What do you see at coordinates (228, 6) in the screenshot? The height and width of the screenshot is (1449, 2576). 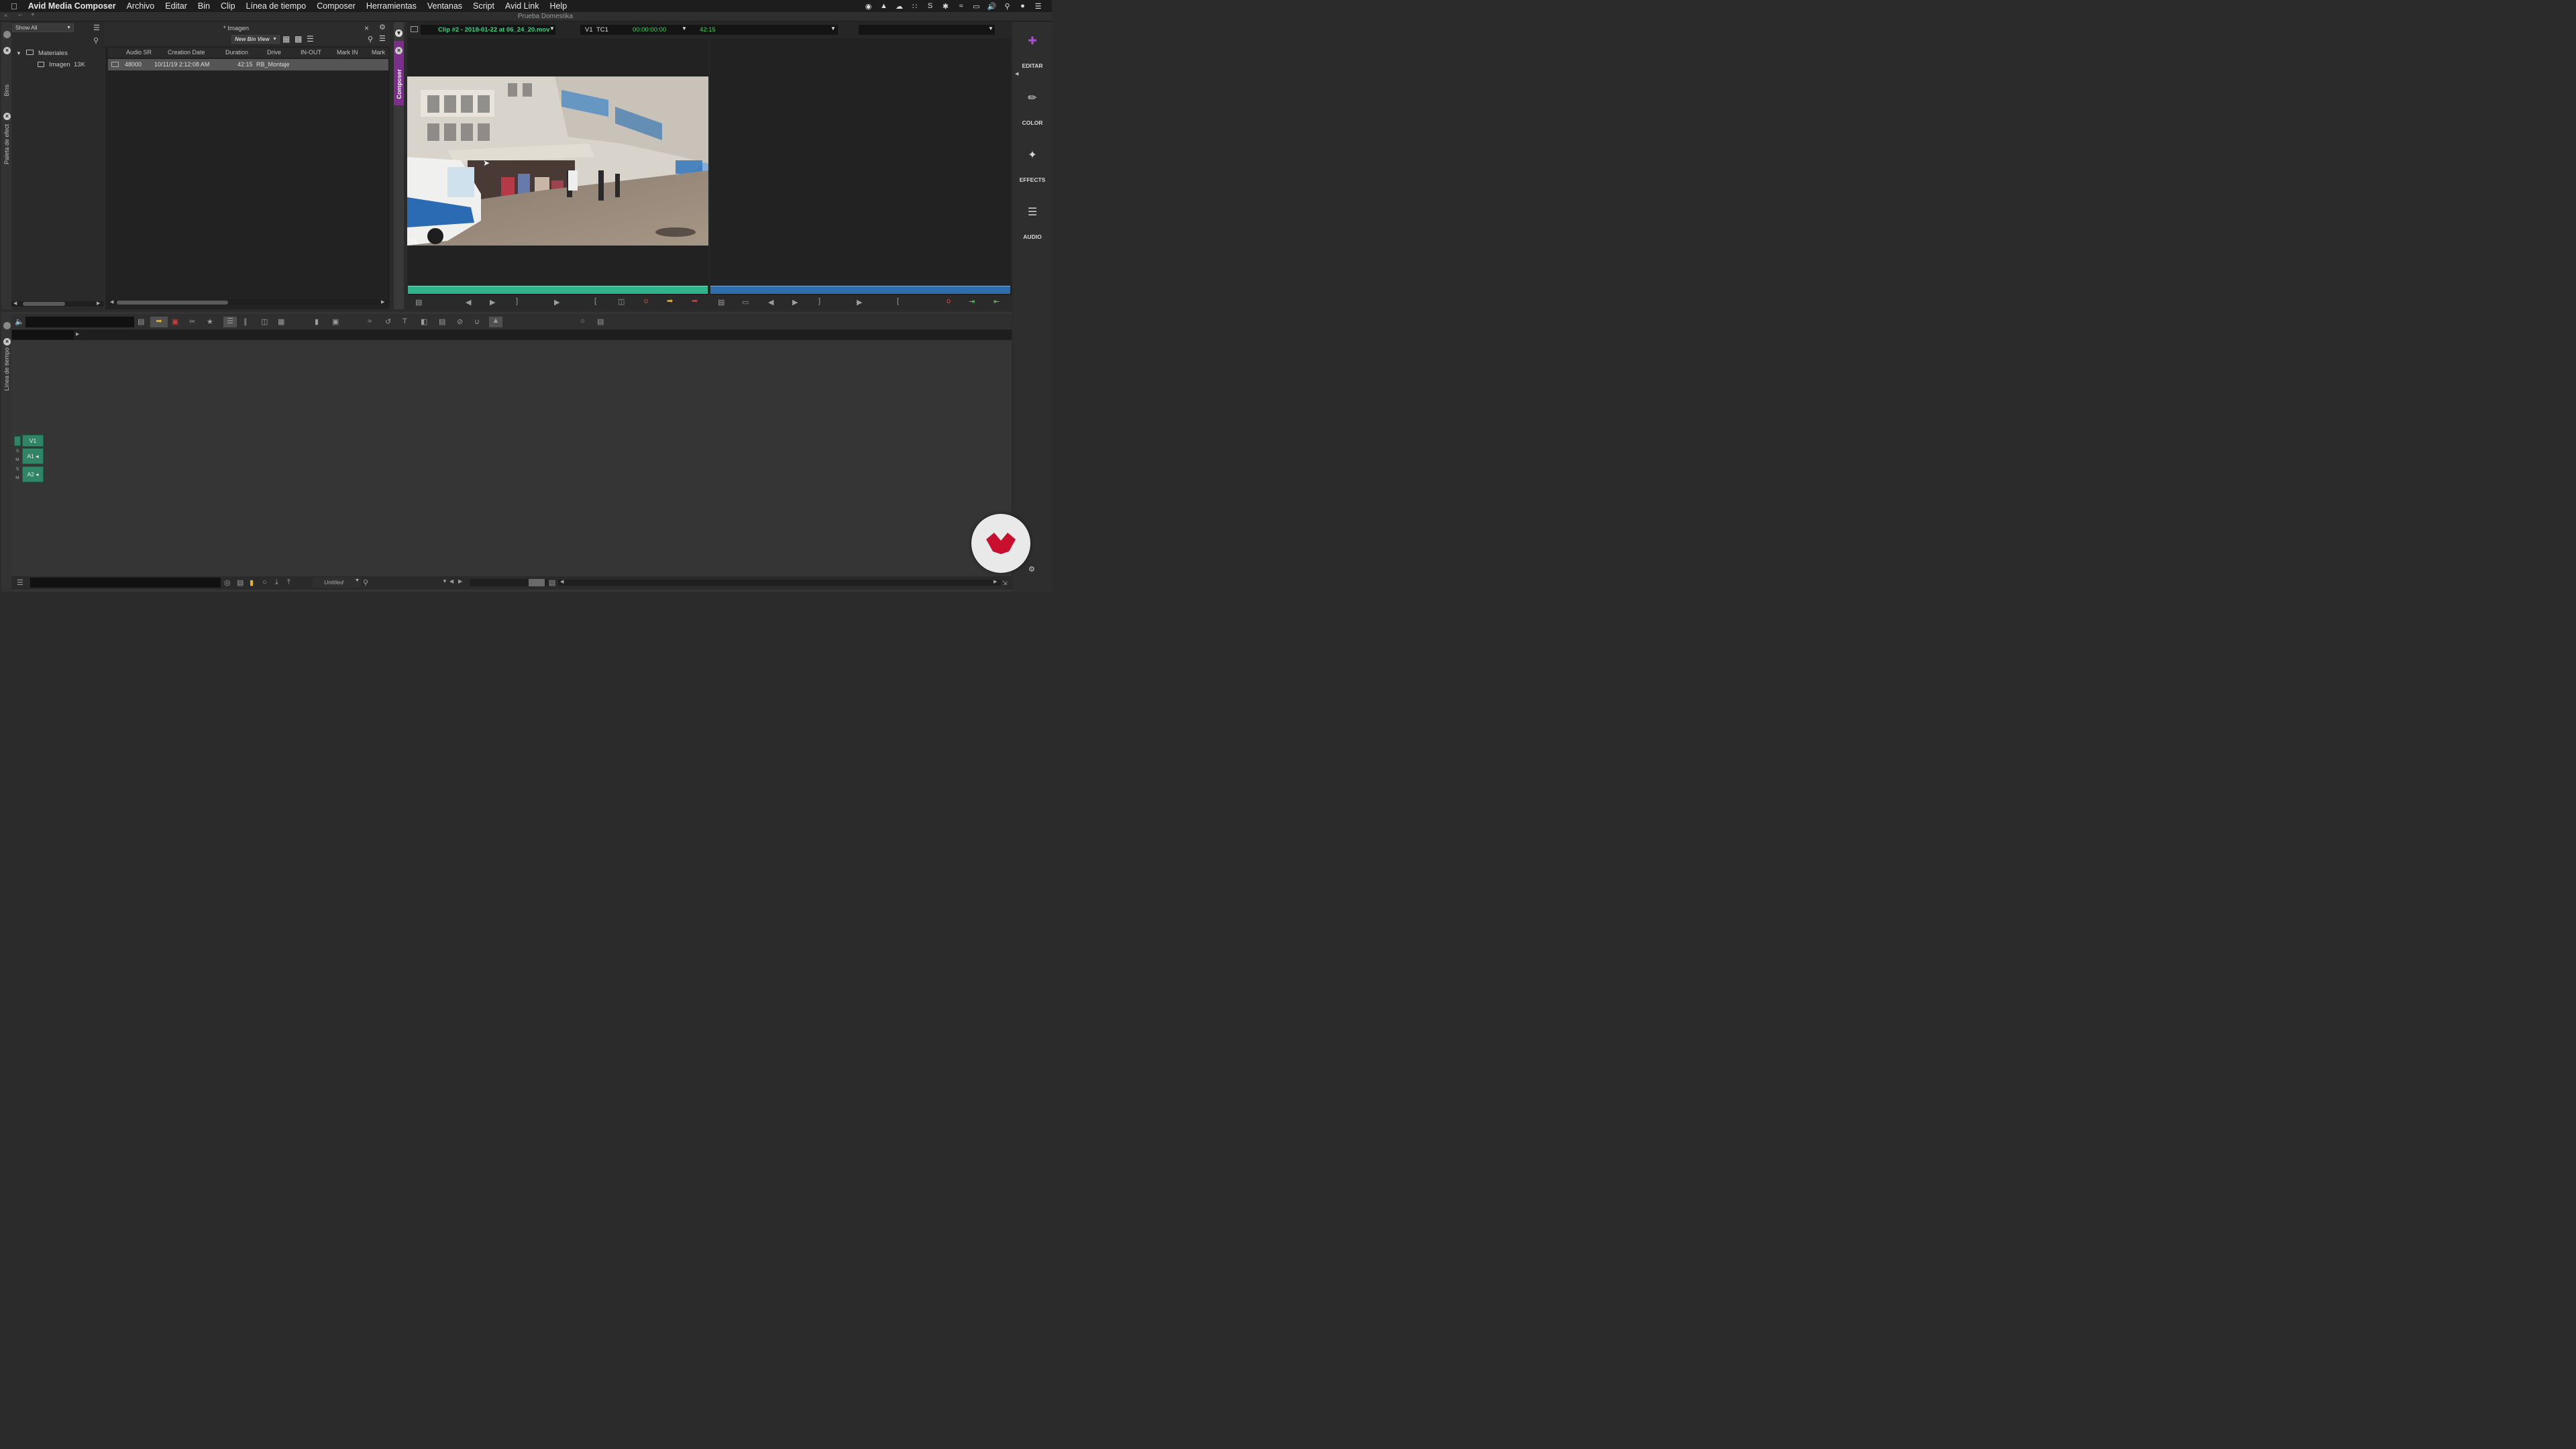 I see `menu-clip: Clip` at bounding box center [228, 6].